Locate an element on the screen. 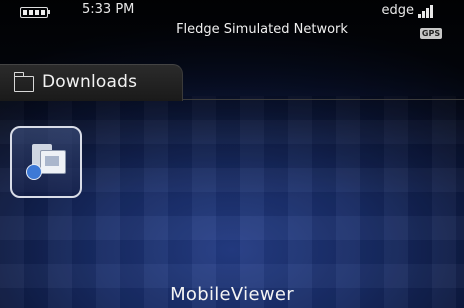 The image size is (464, 308). network-name: Fledge Simulated Network is located at coordinates (262, 29).